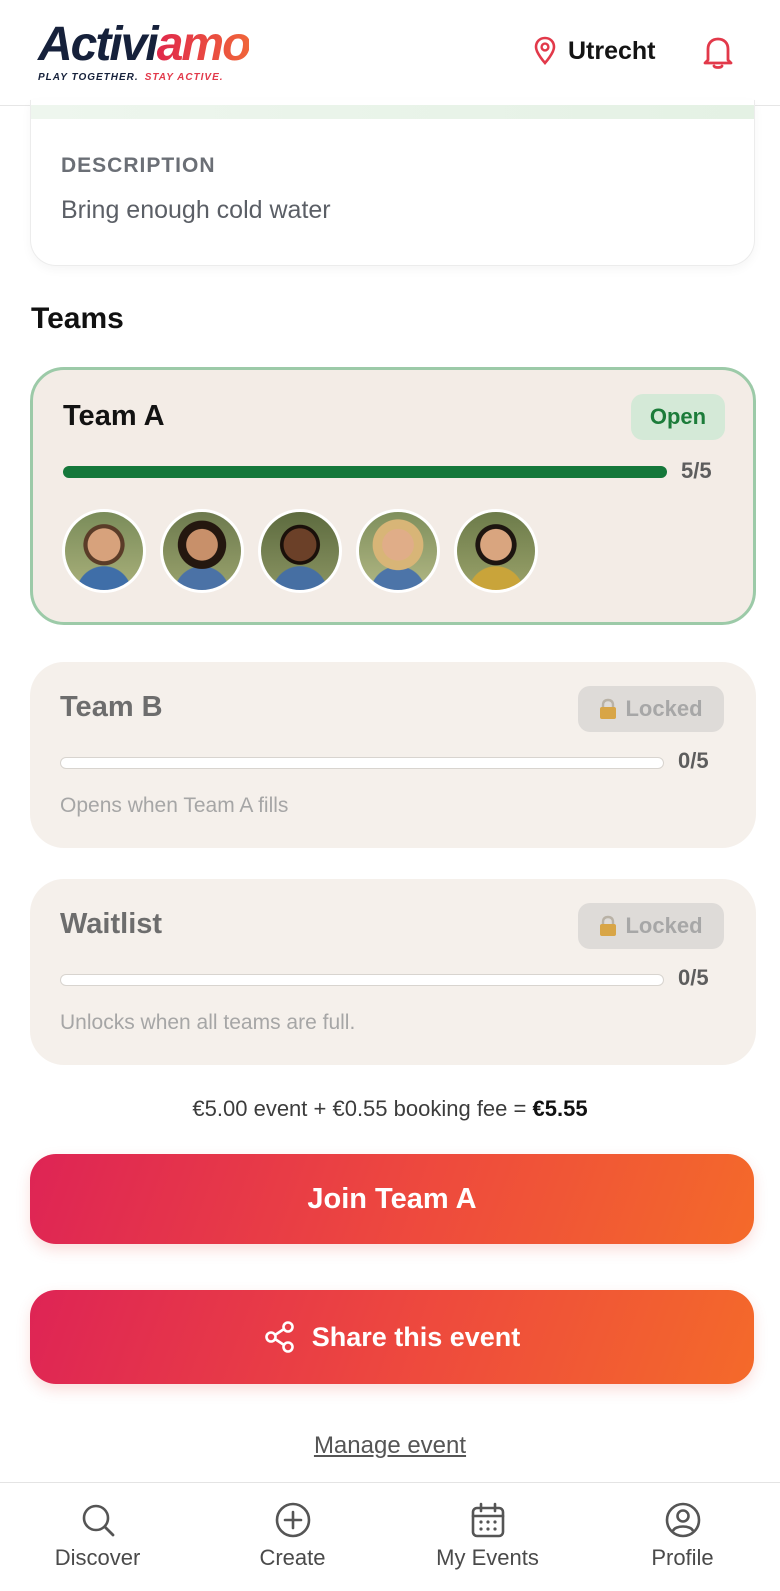 Image resolution: width=780 pixels, height=1591 pixels. What do you see at coordinates (196, 210) in the screenshot?
I see `description-text: Bring enough cold water` at bounding box center [196, 210].